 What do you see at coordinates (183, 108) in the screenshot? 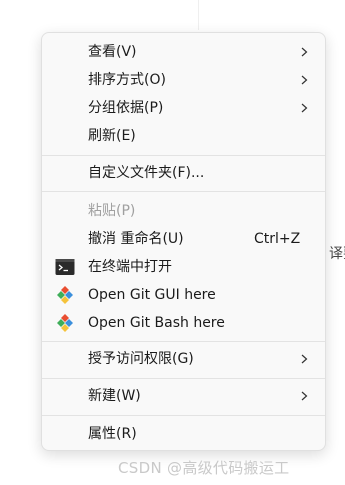
I see `menu-item-group: 分组依据(P)` at bounding box center [183, 108].